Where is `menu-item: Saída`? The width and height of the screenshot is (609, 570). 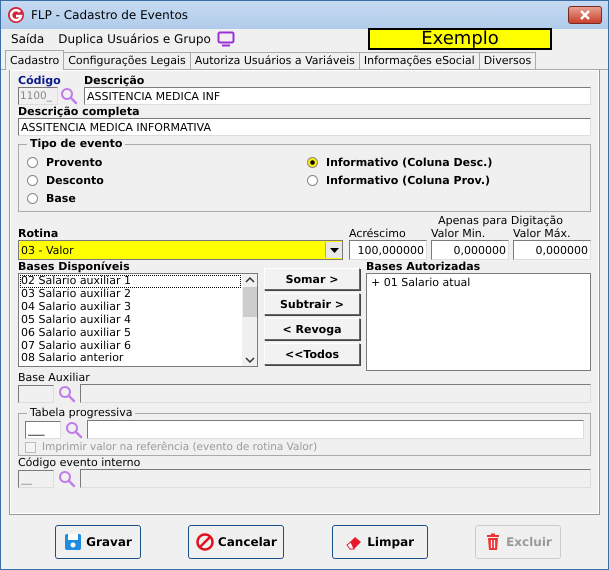
menu-item: Saída is located at coordinates (27, 39).